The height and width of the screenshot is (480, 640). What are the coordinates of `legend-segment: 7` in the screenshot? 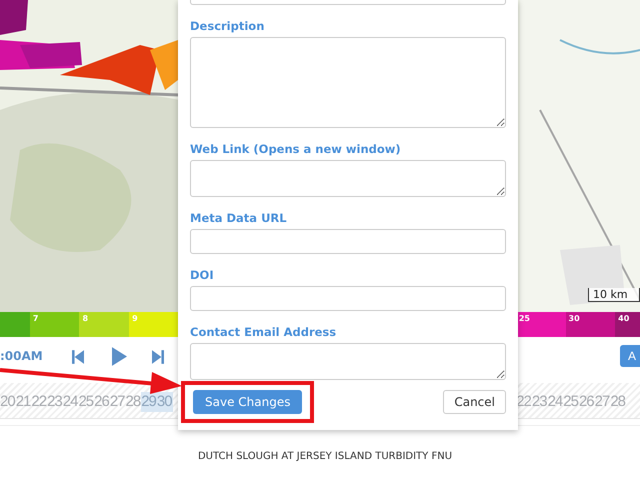 It's located at (55, 324).